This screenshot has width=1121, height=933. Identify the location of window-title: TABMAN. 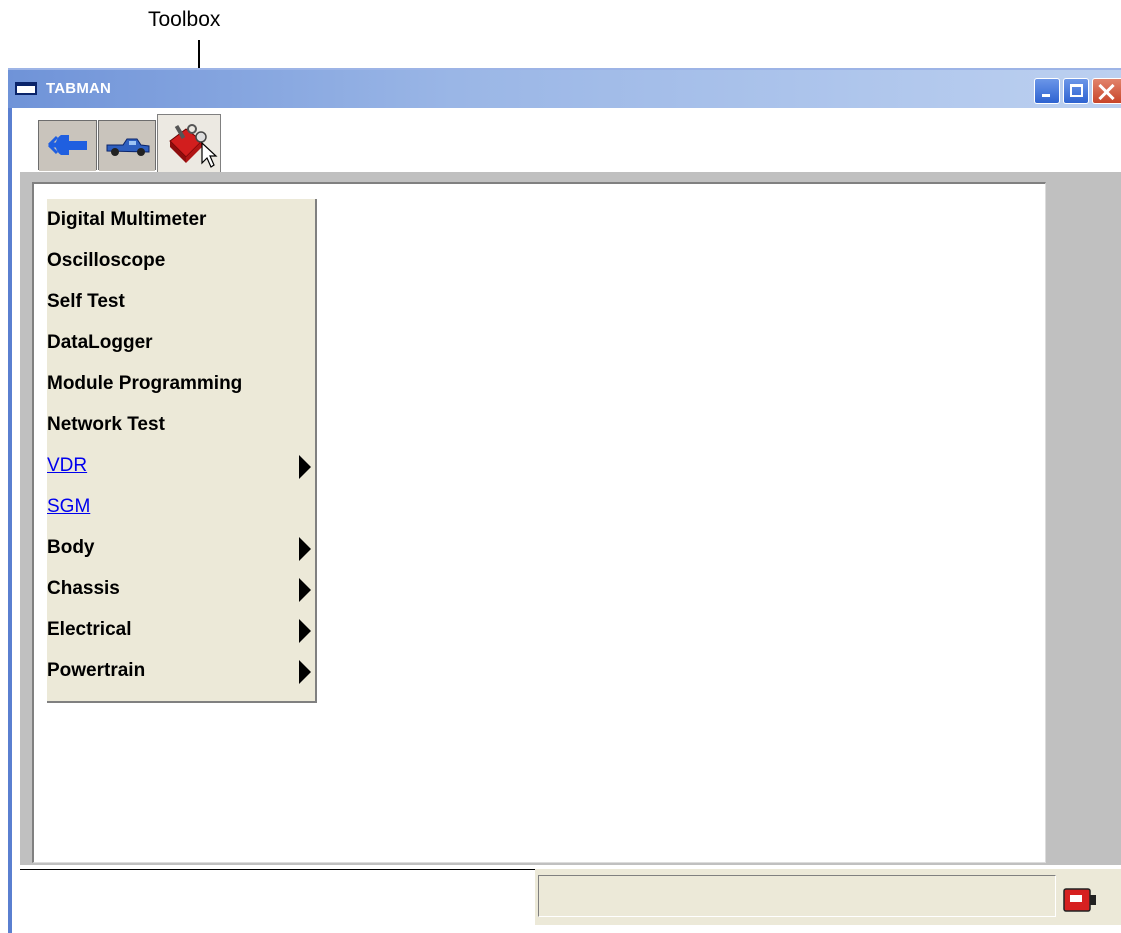
(79, 88).